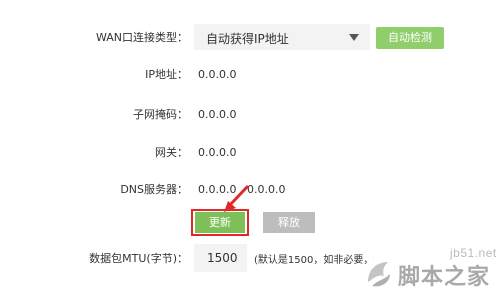 The width and height of the screenshot is (500, 294). I want to click on watermark-logo-icon, so click(379, 274).